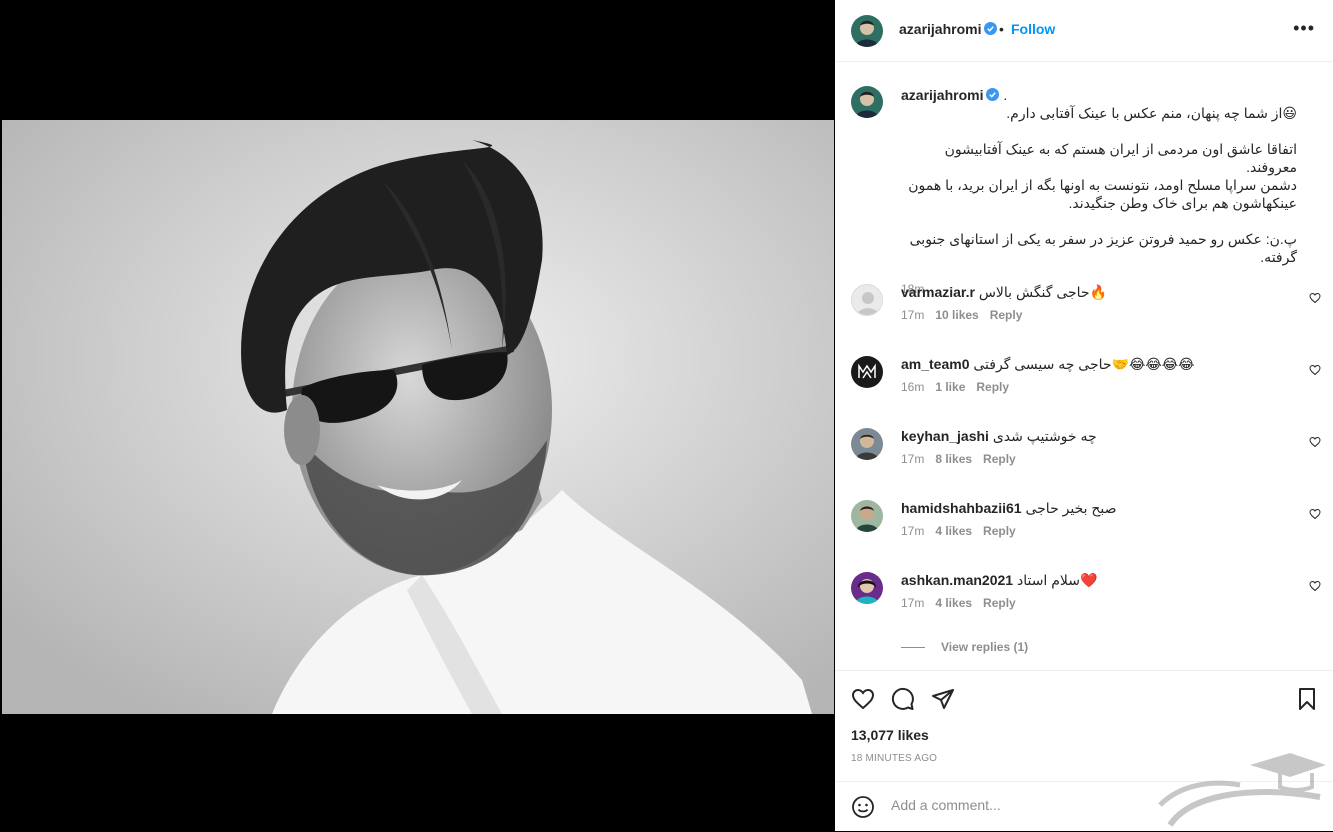 The height and width of the screenshot is (832, 1333). I want to click on comment-text: حاجی چه سیسی گرفتی🤝😂😂😂😂, so click(1084, 364).